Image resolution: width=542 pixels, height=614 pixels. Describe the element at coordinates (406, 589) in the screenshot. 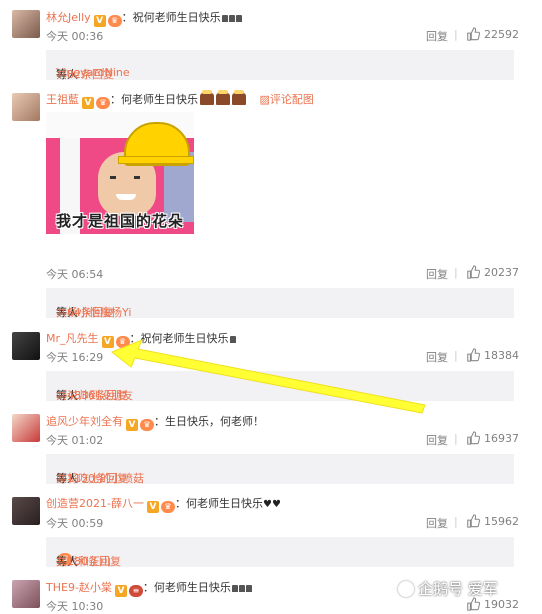

I see `penguin-logo-icon` at that location.